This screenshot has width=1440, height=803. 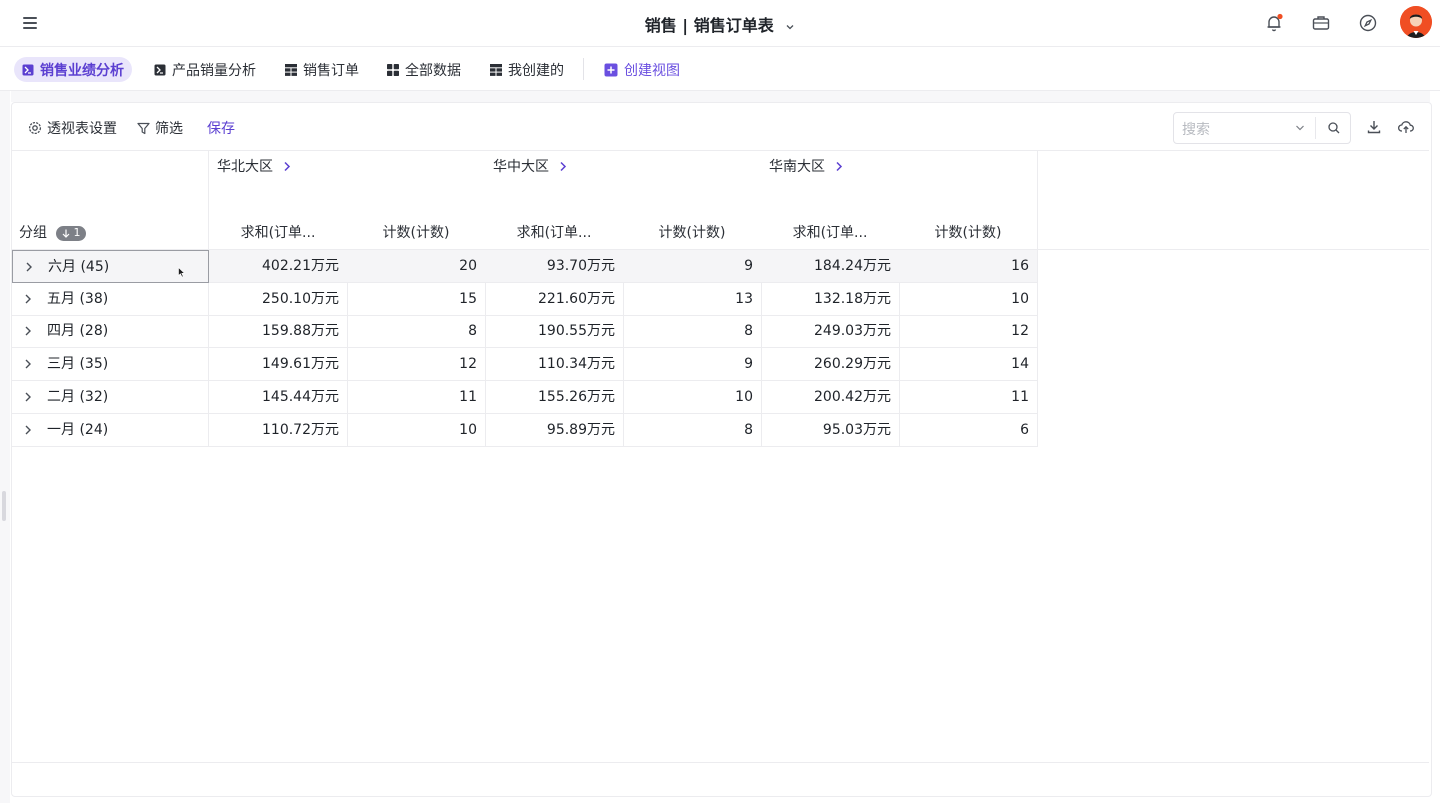 I want to click on save-button: 保存, so click(x=221, y=128).